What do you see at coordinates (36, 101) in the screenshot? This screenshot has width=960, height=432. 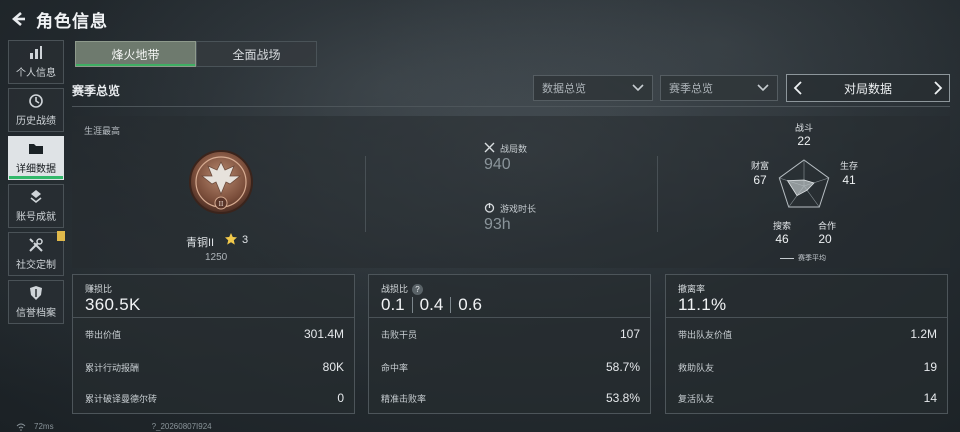 I see `clock-history-icon` at bounding box center [36, 101].